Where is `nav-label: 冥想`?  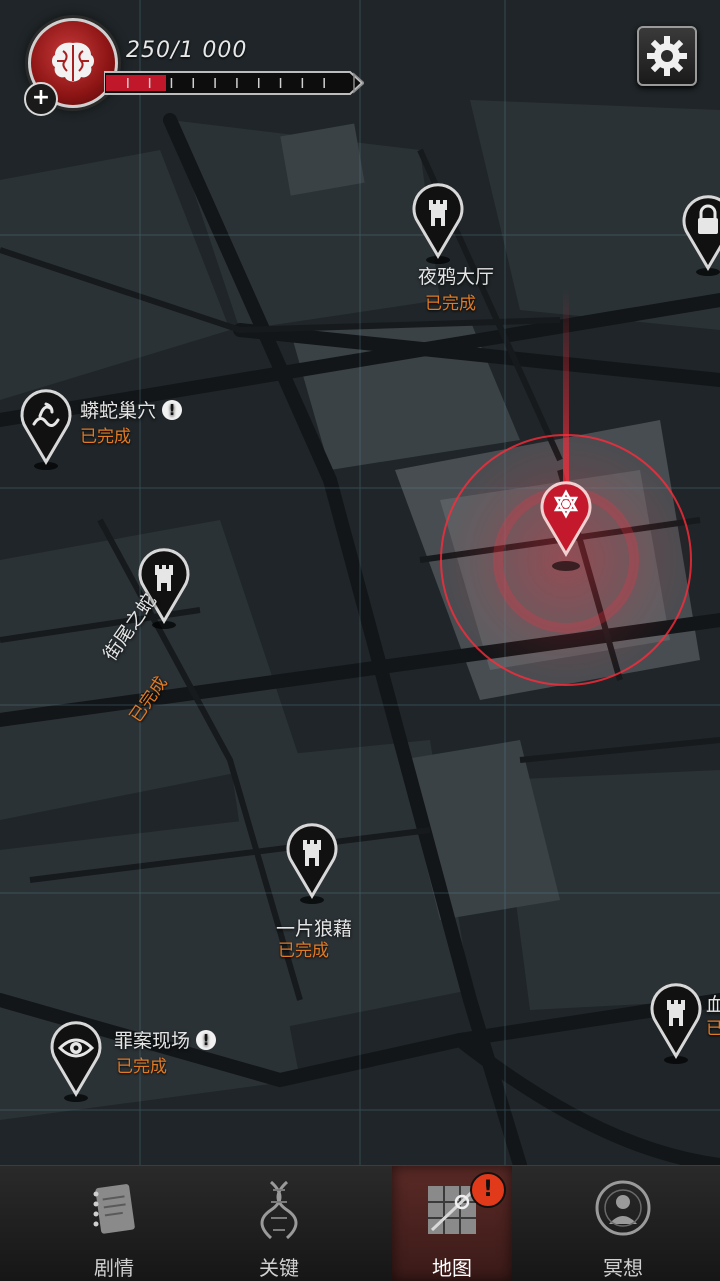 nav-label: 冥想 is located at coordinates (623, 1268).